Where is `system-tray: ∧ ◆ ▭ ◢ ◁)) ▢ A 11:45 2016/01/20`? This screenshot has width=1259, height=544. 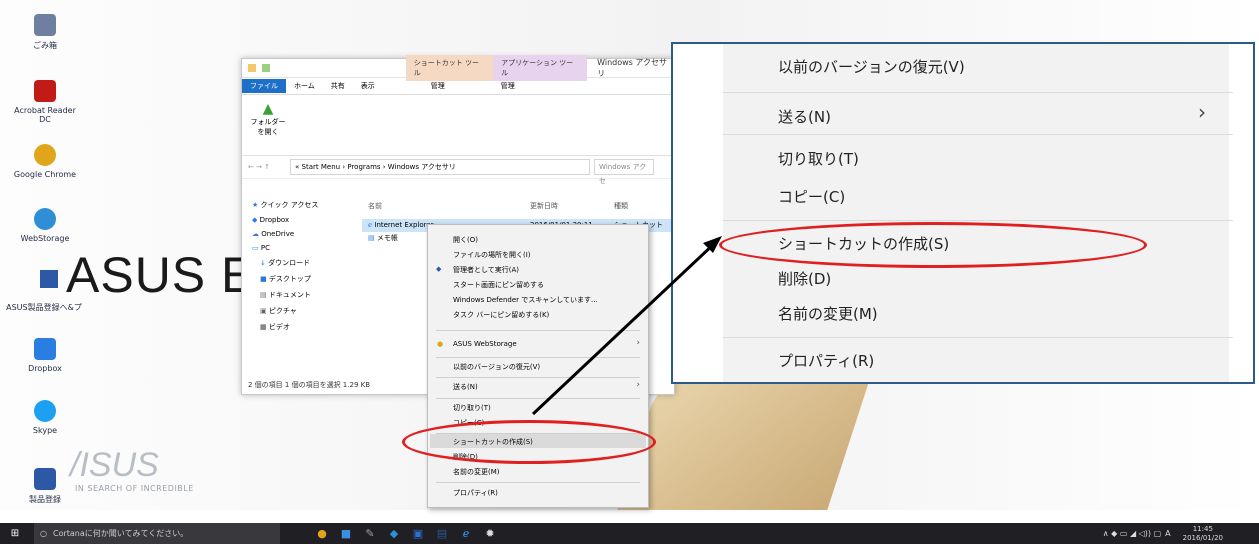
system-tray: ∧ ◆ ▭ ◢ ◁)) ▢ A 11:45 2016/01/20 is located at coordinates (1163, 534).